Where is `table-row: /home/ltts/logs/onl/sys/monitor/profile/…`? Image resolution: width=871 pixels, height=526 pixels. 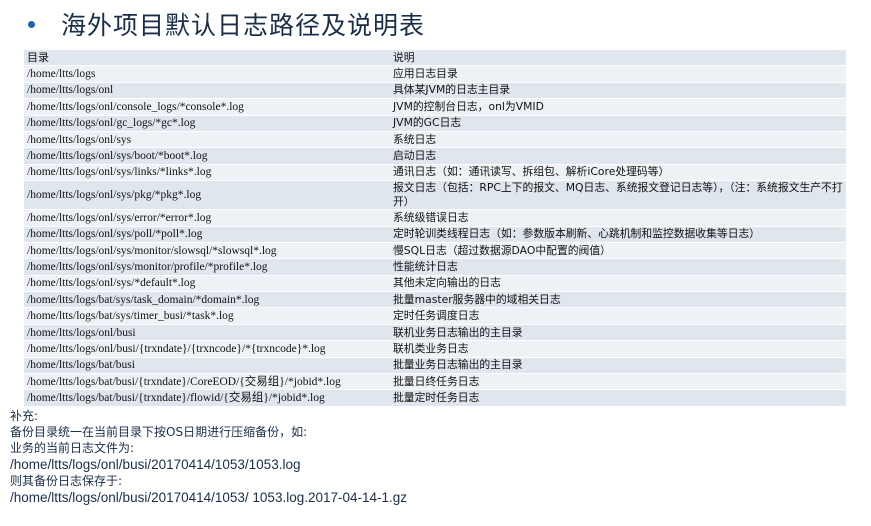
table-row: /home/ltts/logs/onl/sys/monitor/profile/… is located at coordinates (435, 267).